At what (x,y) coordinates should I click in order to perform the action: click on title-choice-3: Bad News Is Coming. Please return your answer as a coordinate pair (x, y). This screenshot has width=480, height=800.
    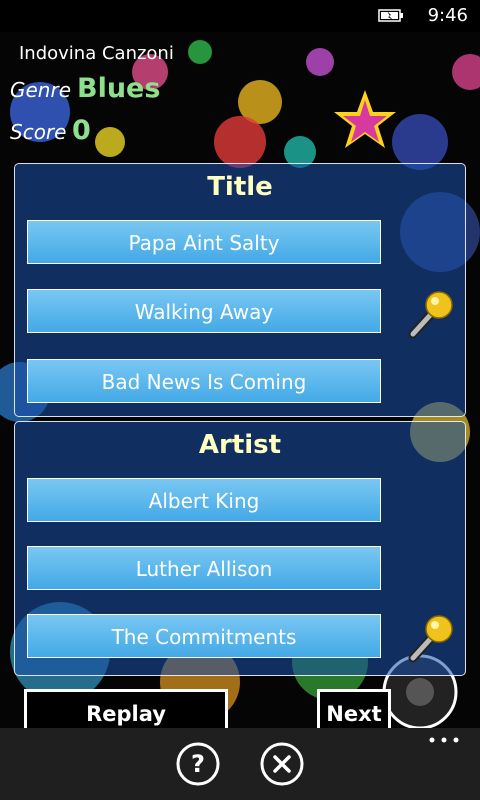
    Looking at the image, I should click on (204, 381).